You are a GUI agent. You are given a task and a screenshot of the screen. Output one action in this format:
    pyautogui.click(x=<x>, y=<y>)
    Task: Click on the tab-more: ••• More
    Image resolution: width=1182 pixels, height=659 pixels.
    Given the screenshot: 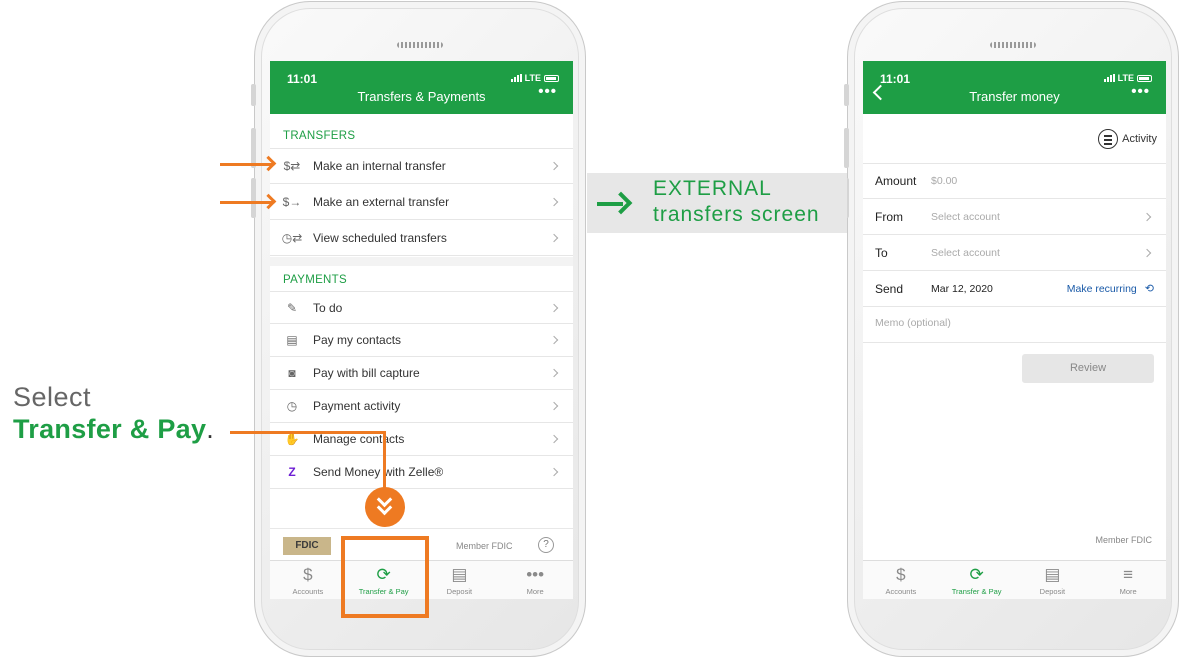 What is the action you would take?
    pyautogui.click(x=535, y=580)
    